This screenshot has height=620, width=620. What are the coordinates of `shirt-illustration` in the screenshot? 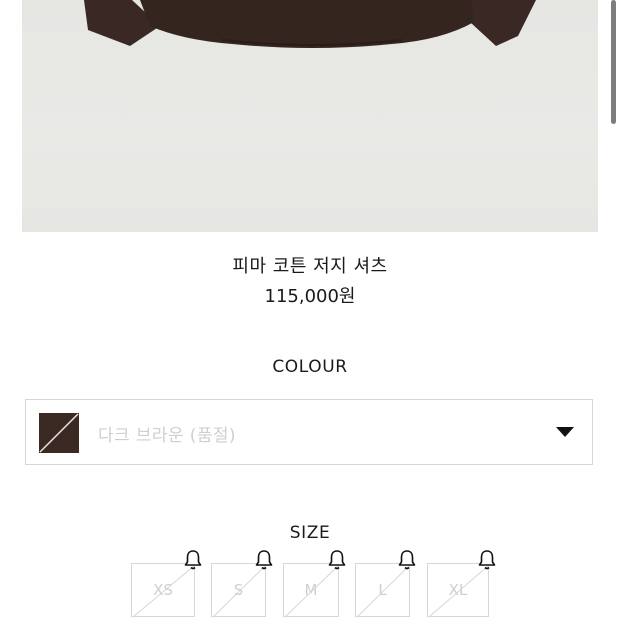 It's located at (310, 24).